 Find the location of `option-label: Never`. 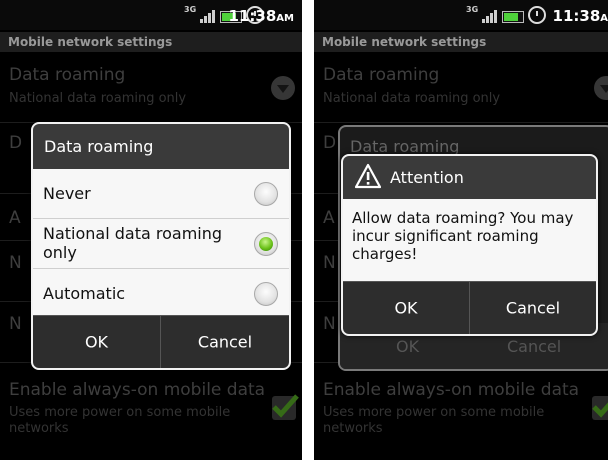

option-label: Never is located at coordinates (67, 193).